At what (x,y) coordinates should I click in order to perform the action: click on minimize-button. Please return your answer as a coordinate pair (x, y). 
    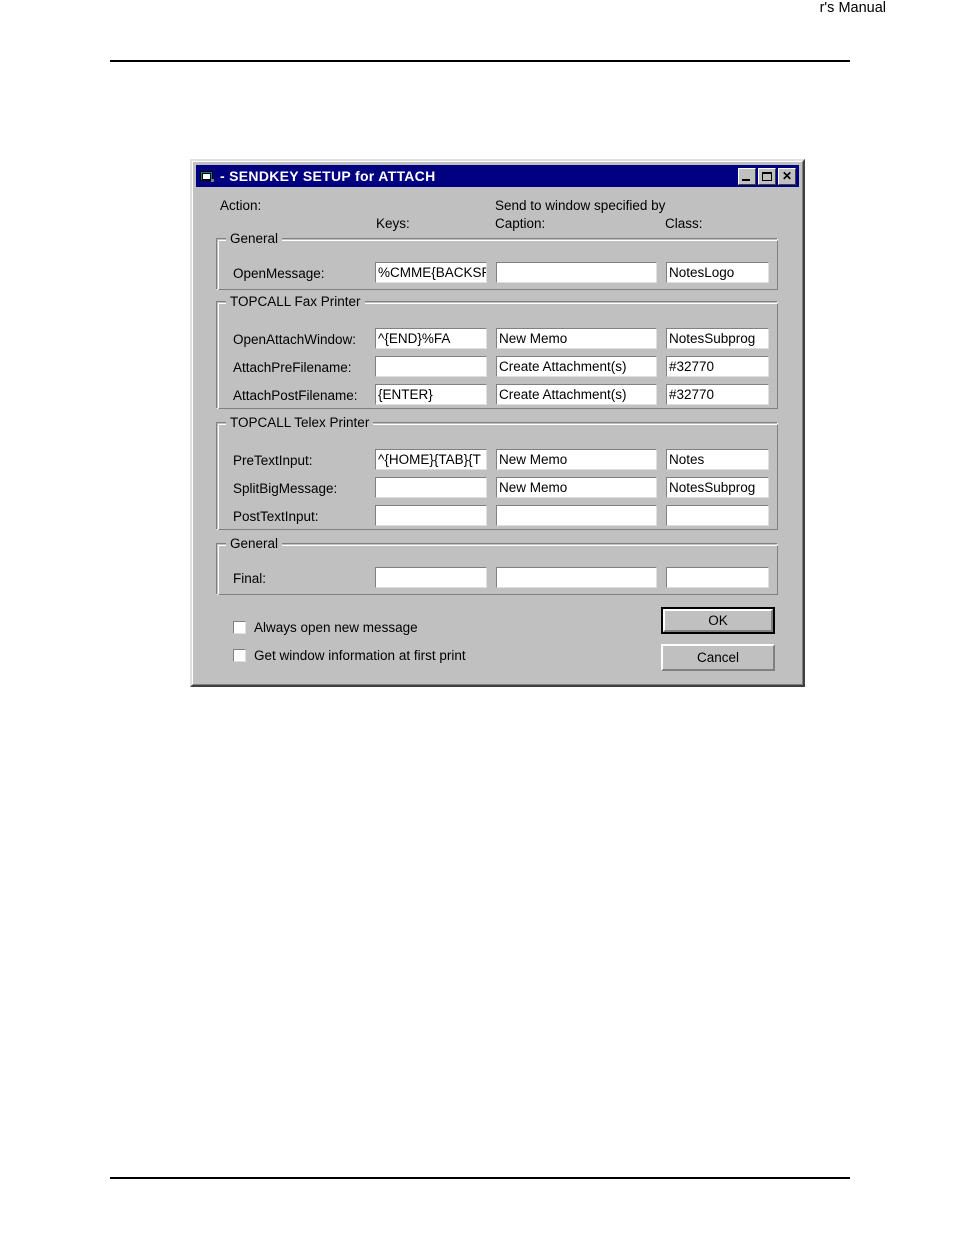
    Looking at the image, I should click on (747, 176).